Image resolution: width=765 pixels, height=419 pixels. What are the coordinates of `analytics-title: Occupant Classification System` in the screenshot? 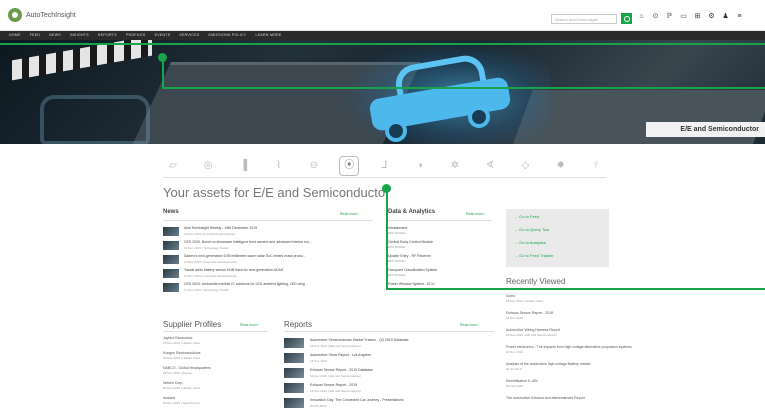 It's located at (412, 270).